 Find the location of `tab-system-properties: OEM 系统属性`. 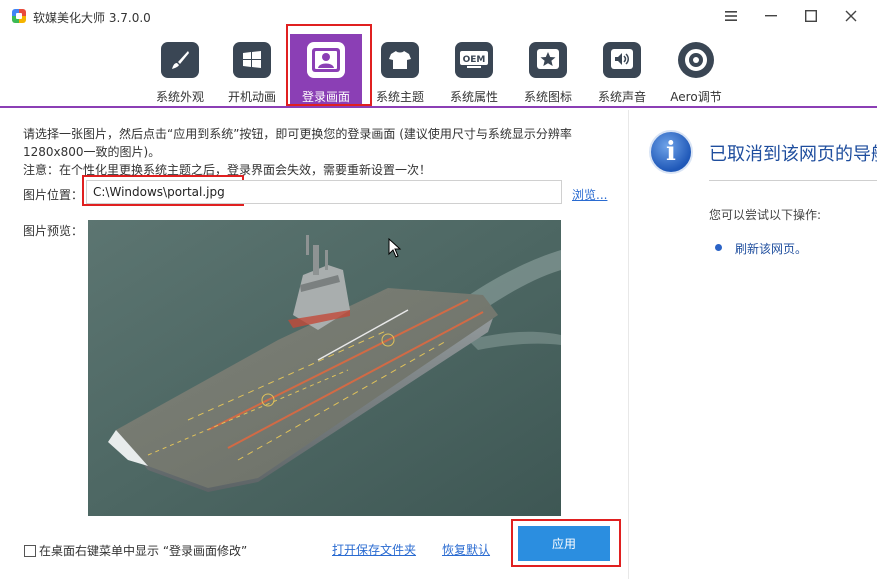

tab-system-properties: OEM 系统属性 is located at coordinates (474, 70).